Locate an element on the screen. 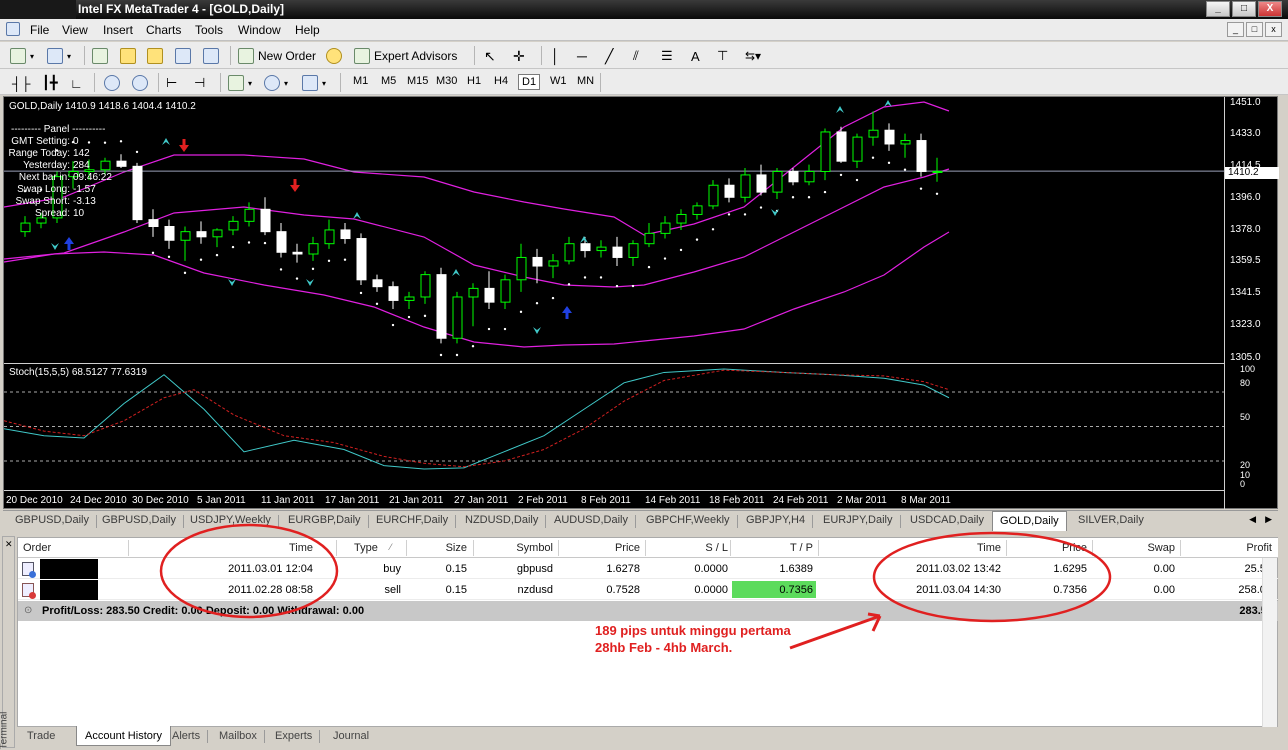  chart-tab: GBPJPY,H4 is located at coordinates (780, 521).